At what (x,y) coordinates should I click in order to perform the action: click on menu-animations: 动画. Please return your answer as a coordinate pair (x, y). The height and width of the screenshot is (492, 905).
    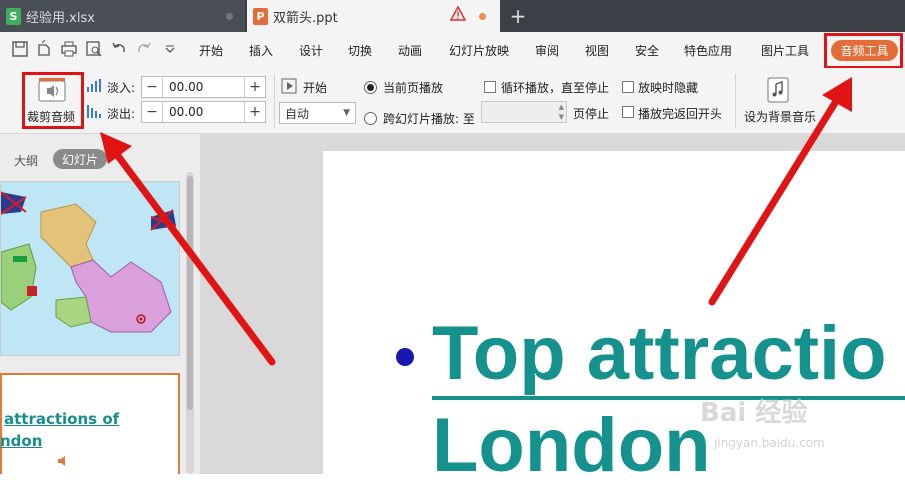
    Looking at the image, I should click on (410, 50).